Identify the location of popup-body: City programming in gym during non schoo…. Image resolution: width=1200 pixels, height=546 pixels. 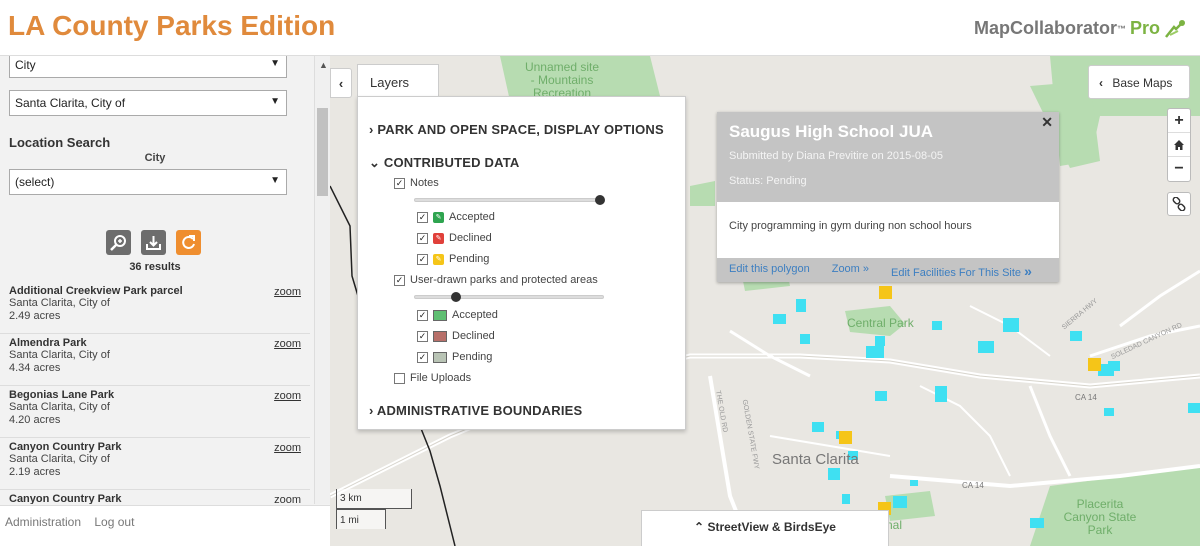
(850, 226).